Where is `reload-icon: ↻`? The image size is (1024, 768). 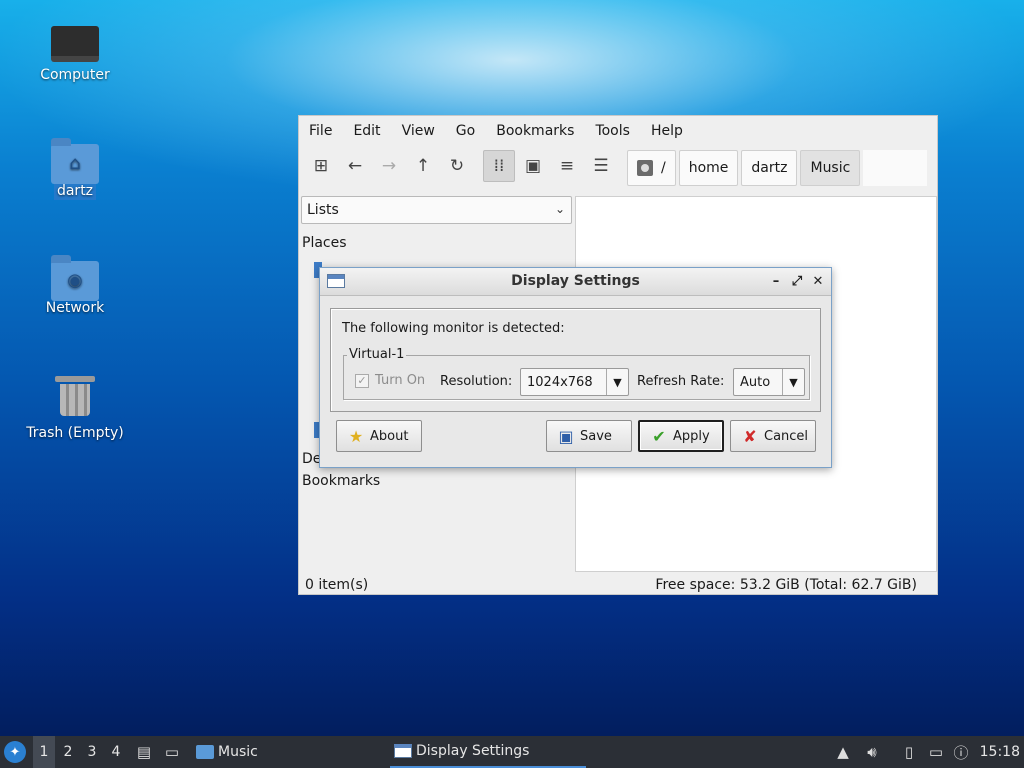
reload-icon: ↻ is located at coordinates (457, 166).